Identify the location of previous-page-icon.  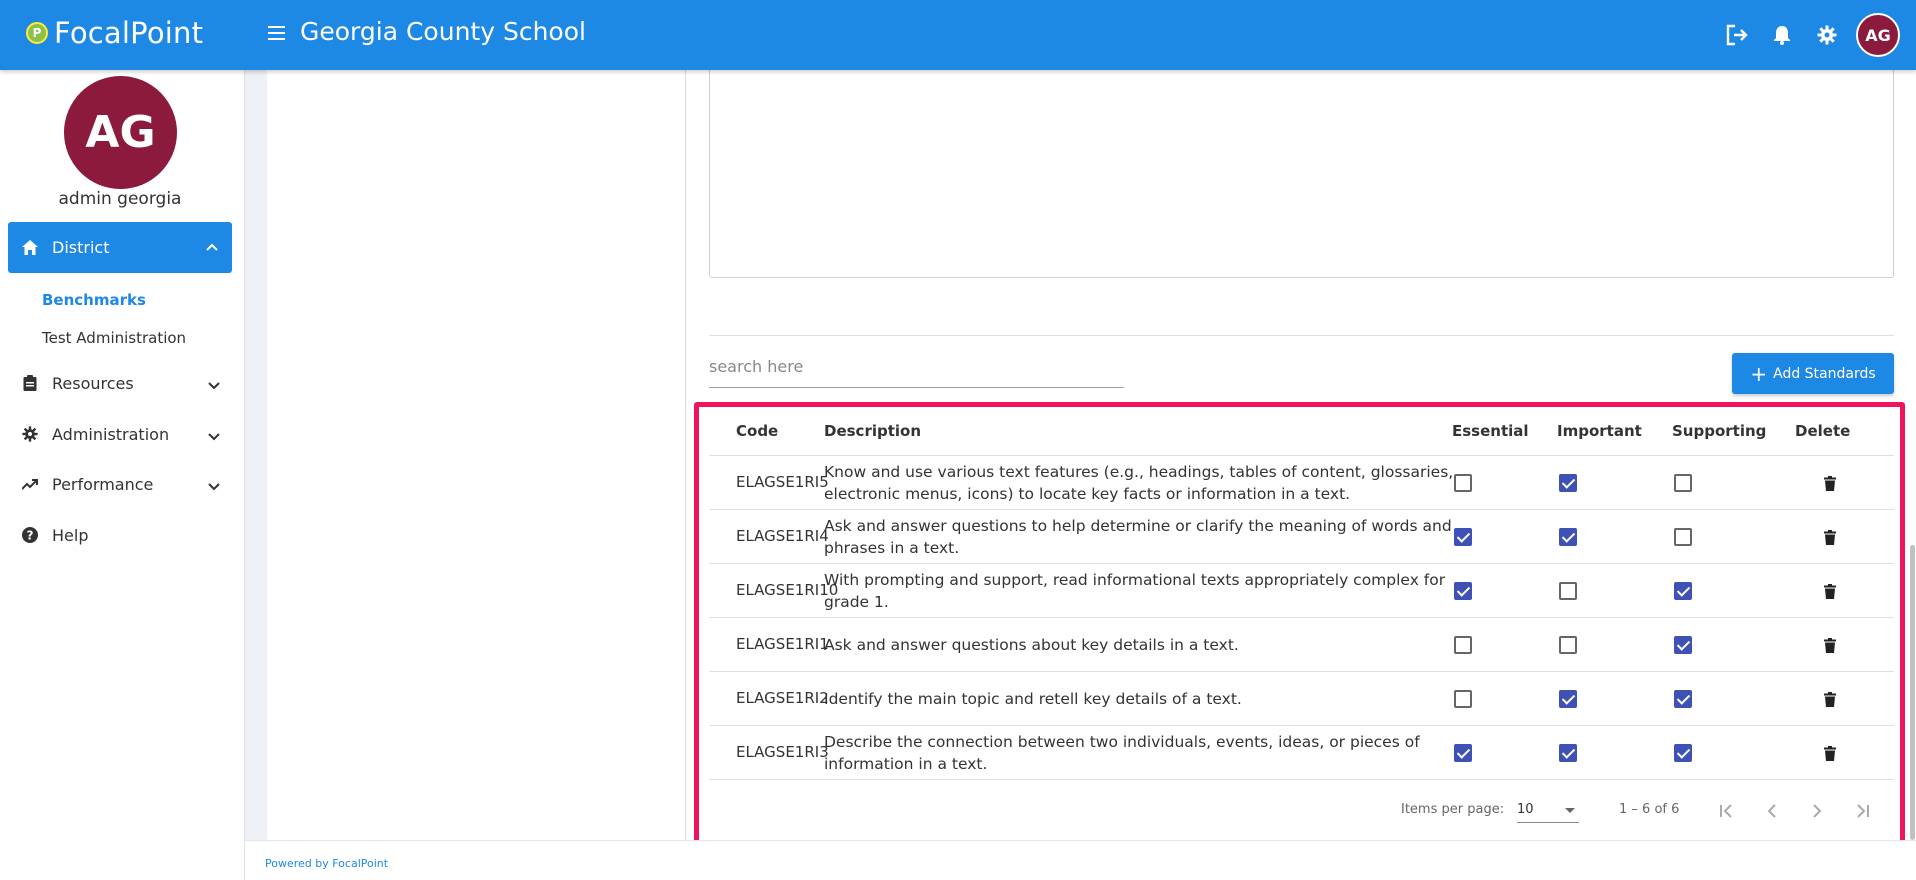
(1772, 811).